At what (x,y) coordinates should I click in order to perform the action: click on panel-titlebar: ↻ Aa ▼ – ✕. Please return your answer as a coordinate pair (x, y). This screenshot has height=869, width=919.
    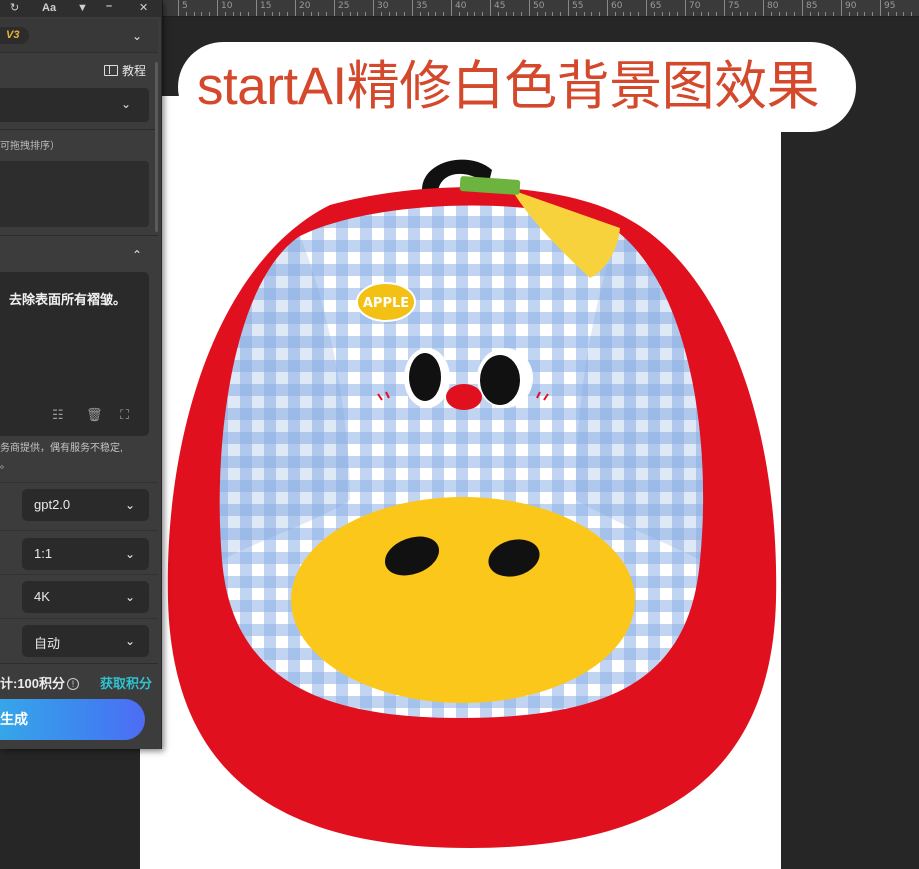
    Looking at the image, I should click on (81, 8).